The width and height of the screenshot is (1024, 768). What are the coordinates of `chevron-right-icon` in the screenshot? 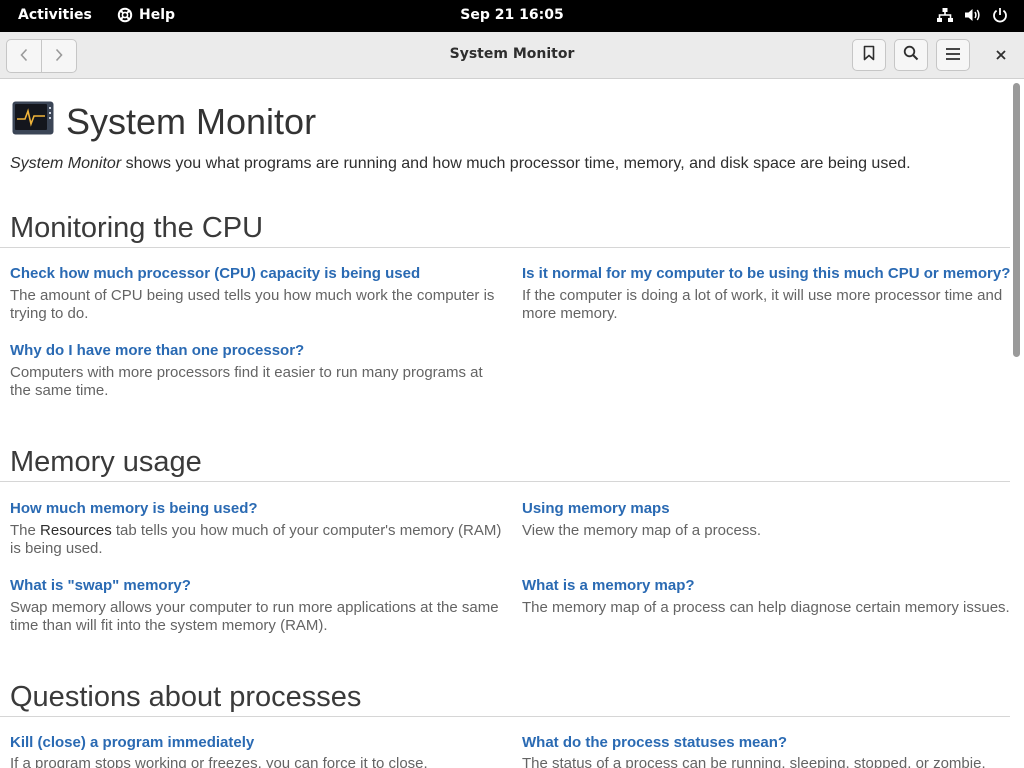 It's located at (59, 56).